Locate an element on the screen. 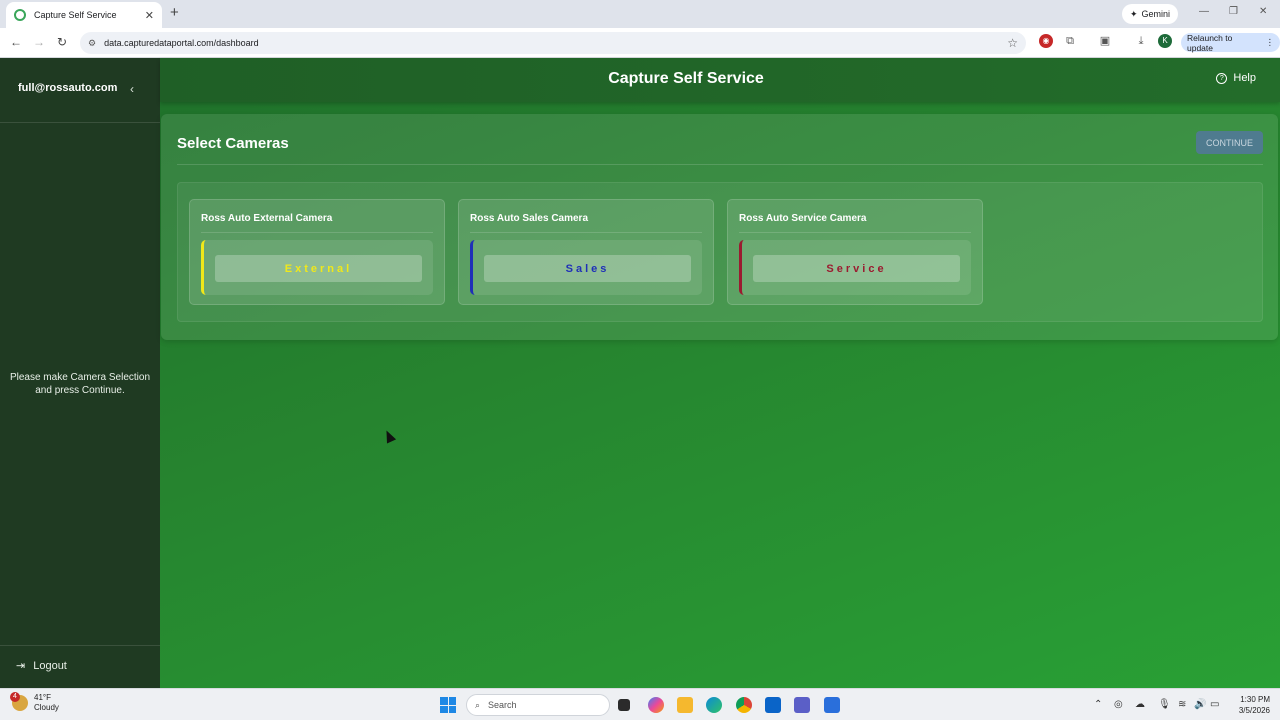 Image resolution: width=1280 pixels, height=720 pixels. url-text: data.capturedataportal.com/dashboard is located at coordinates (181, 43).